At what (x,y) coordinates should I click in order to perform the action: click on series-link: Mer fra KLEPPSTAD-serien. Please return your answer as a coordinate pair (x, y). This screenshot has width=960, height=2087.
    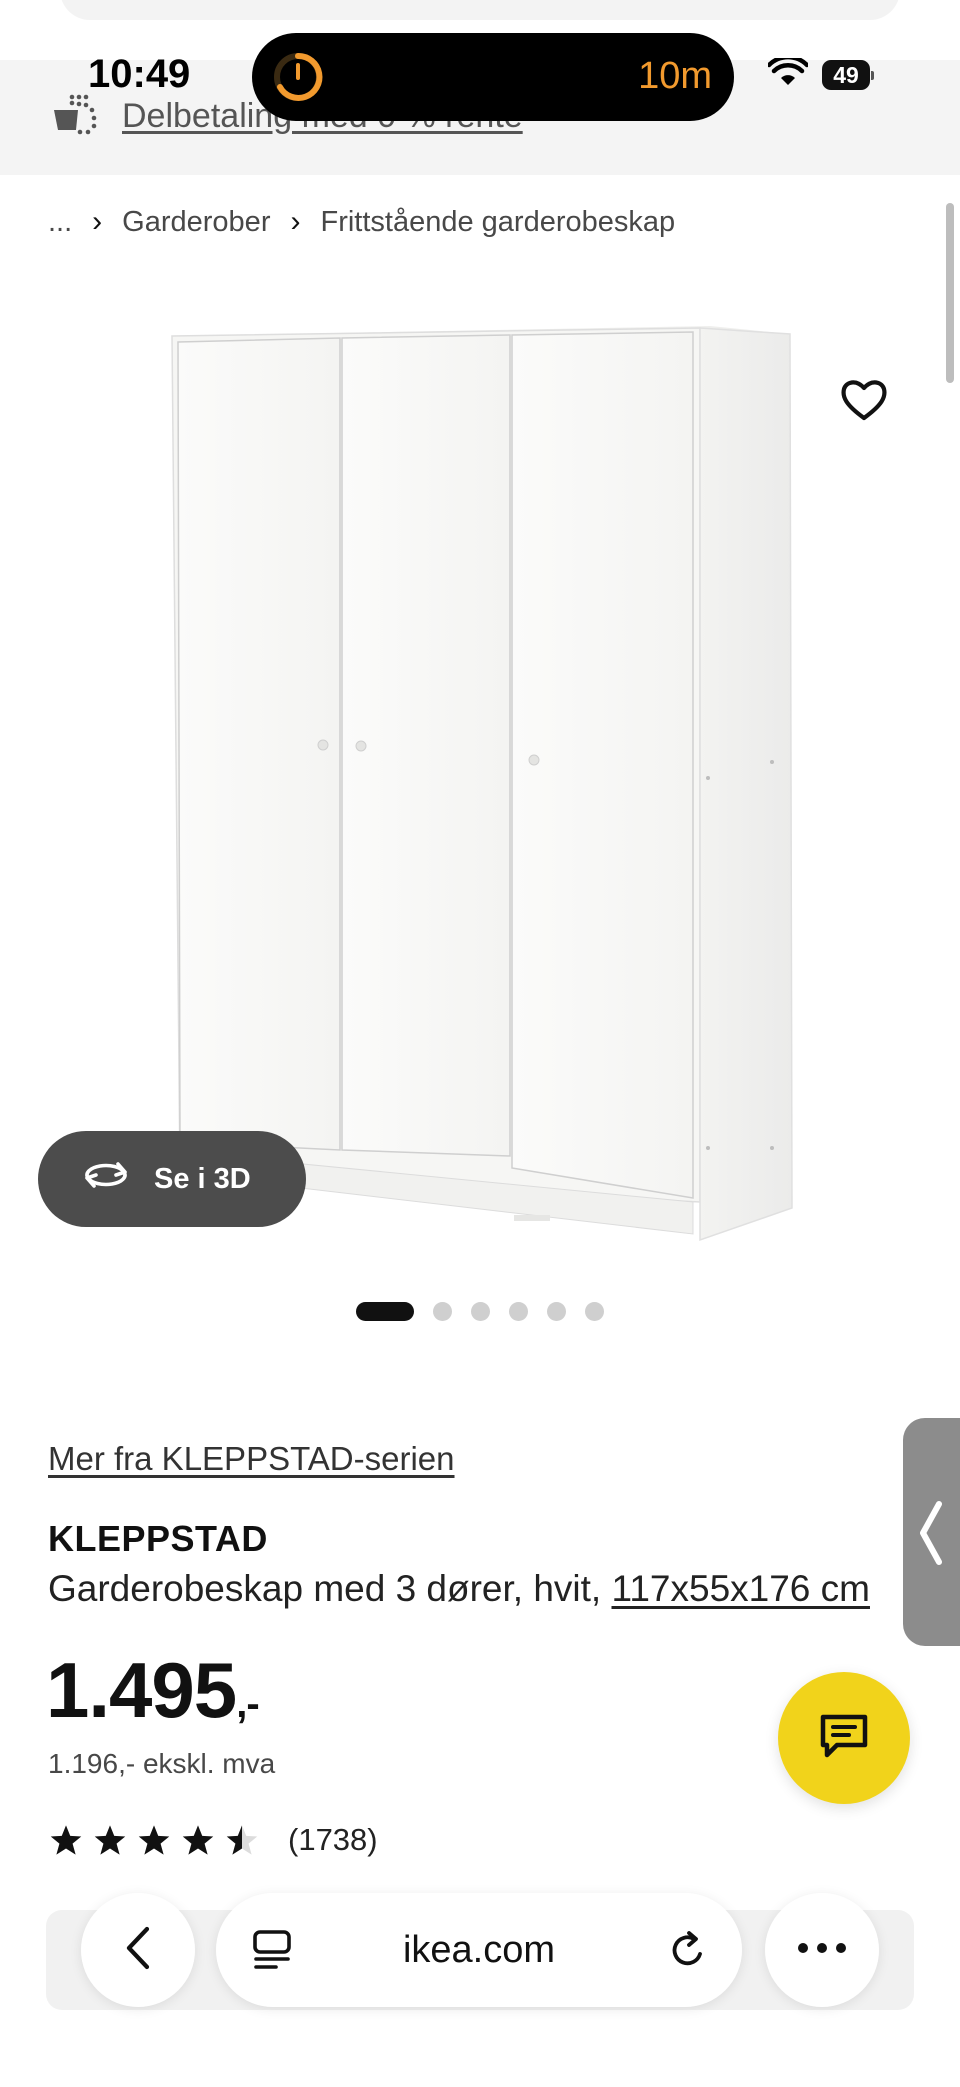
    Looking at the image, I should click on (251, 1459).